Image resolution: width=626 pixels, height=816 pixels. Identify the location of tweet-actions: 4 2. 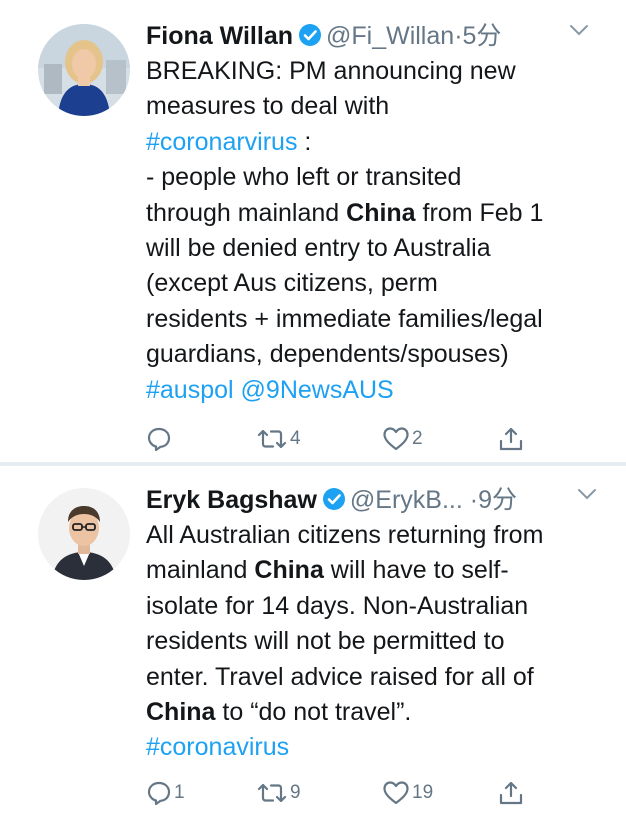
(346, 439).